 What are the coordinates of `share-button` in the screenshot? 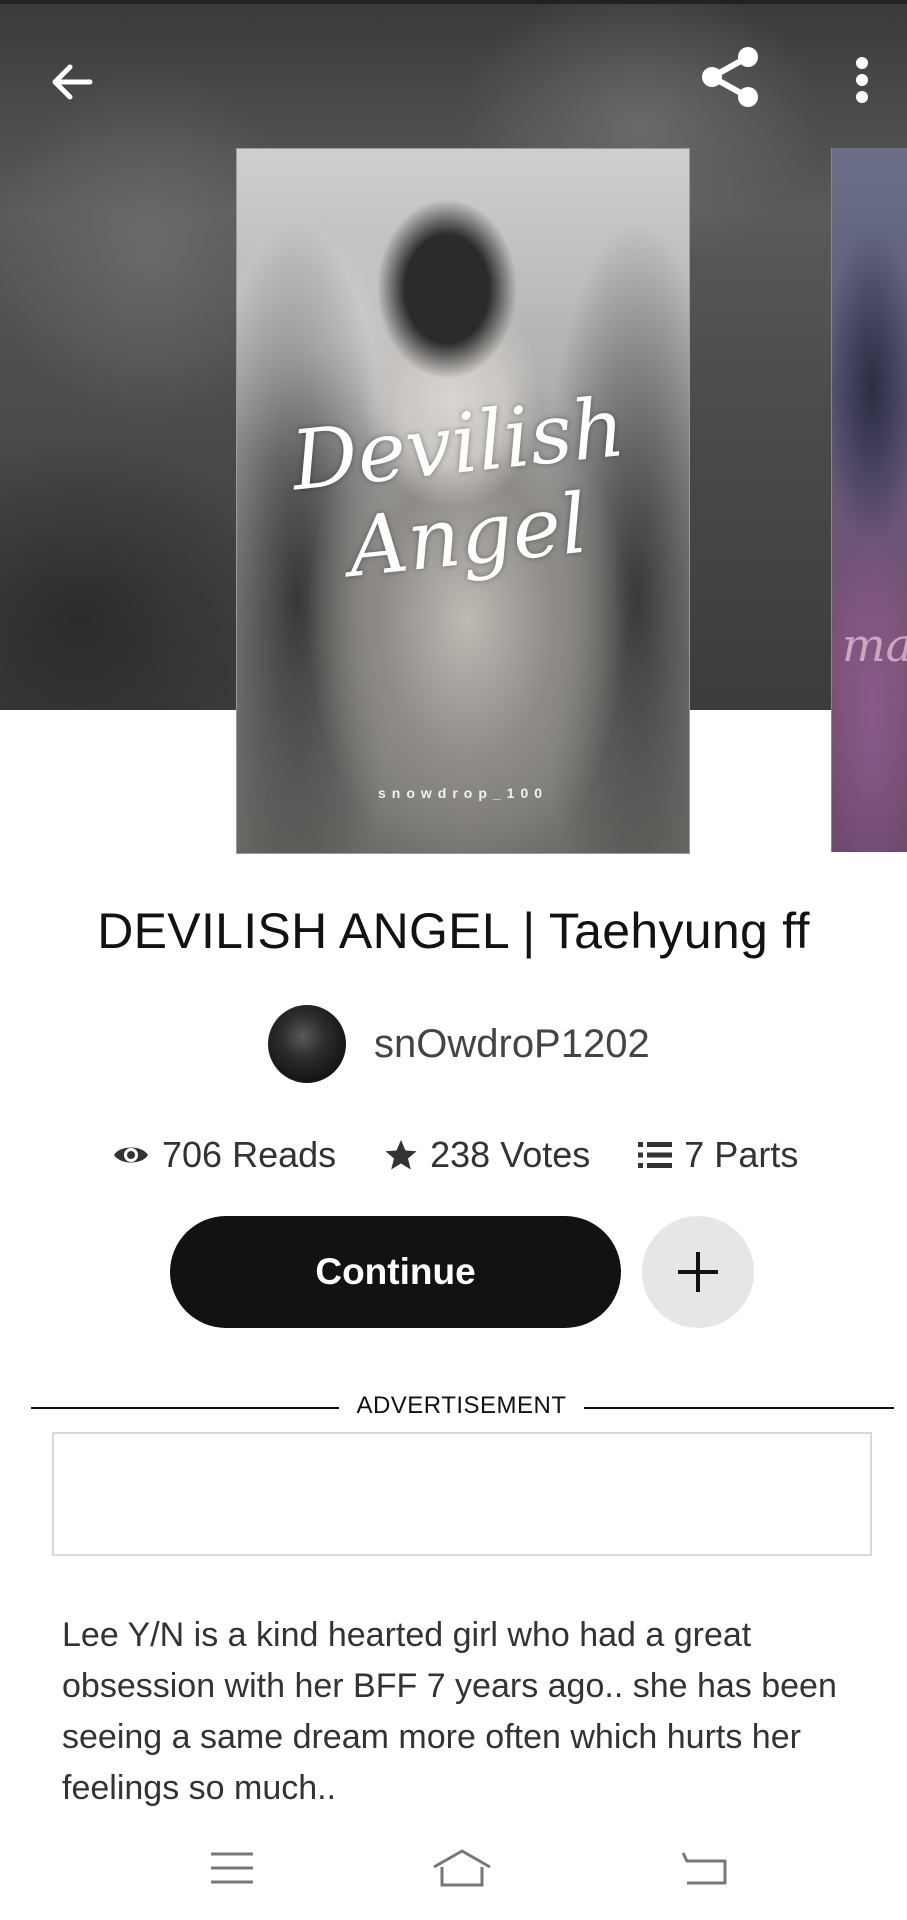 It's located at (731, 77).